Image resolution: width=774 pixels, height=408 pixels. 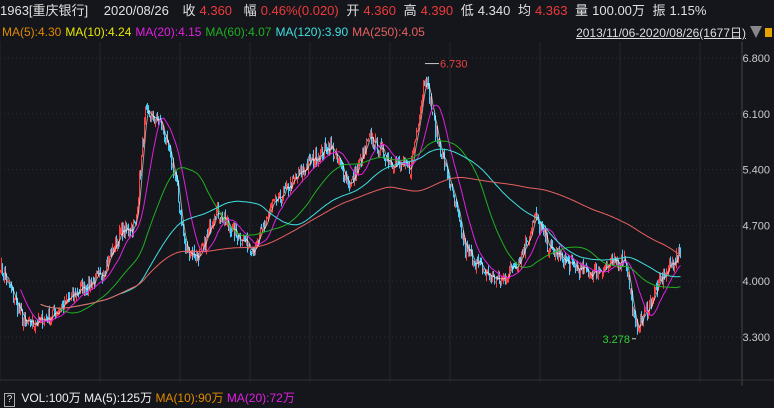 What do you see at coordinates (524, 10) in the screenshot?
I see `avg-label: 均` at bounding box center [524, 10].